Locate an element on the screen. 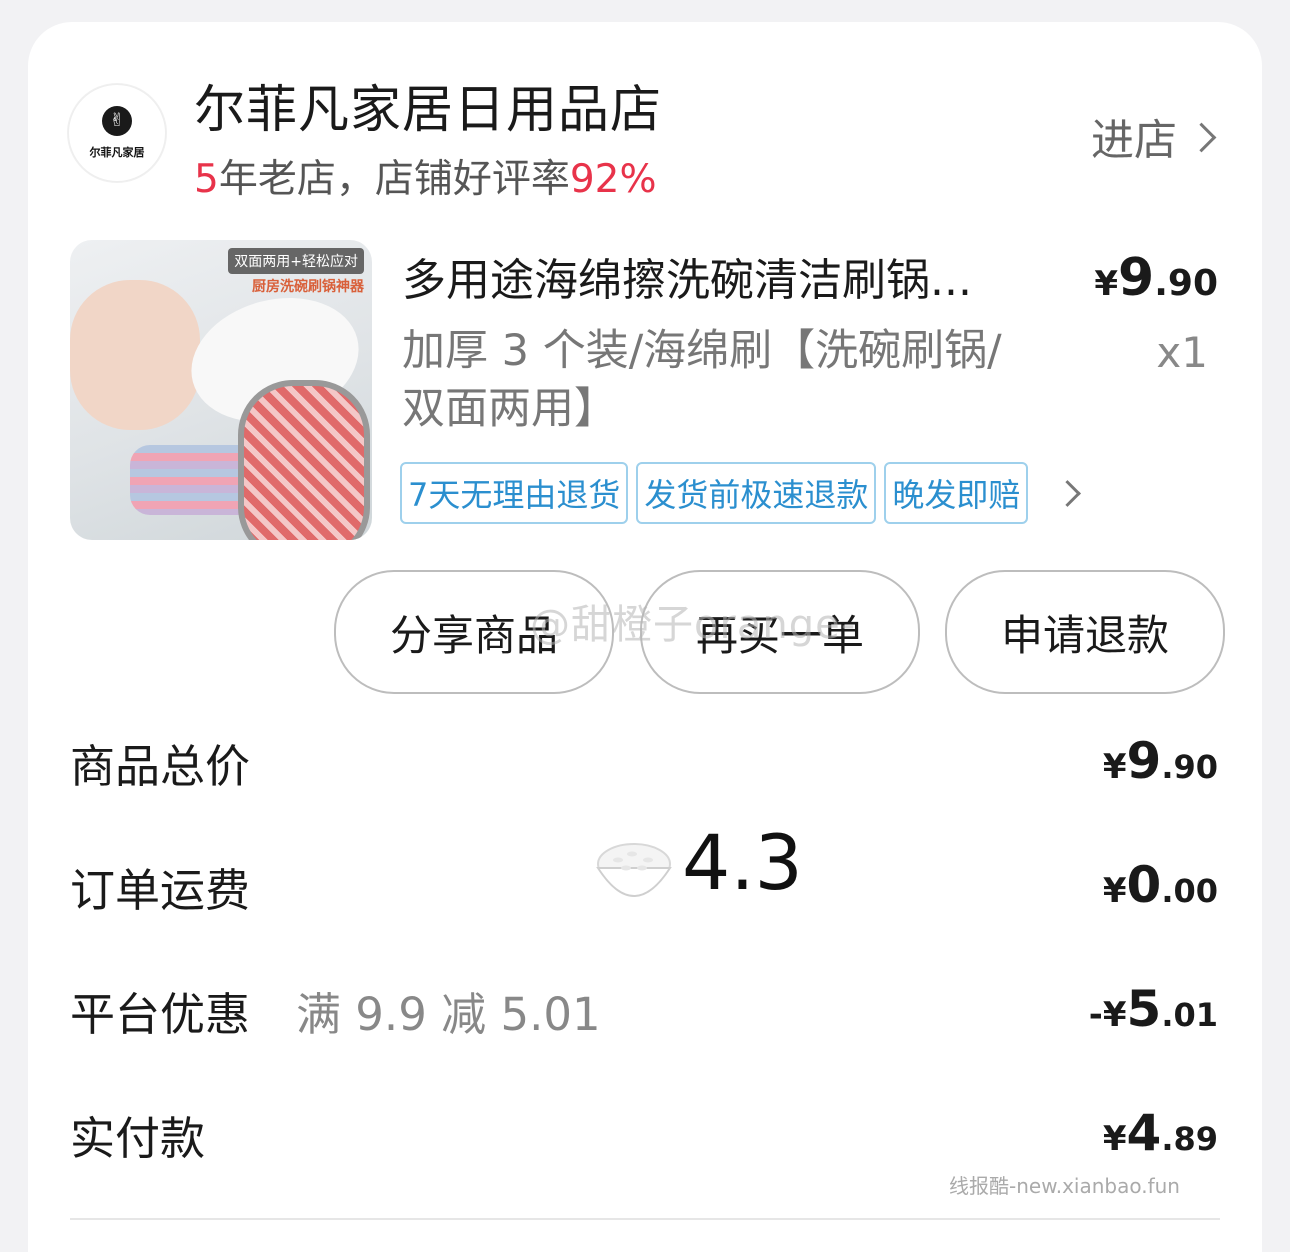  enter-shop-button: 进店 is located at coordinates (1154, 137).